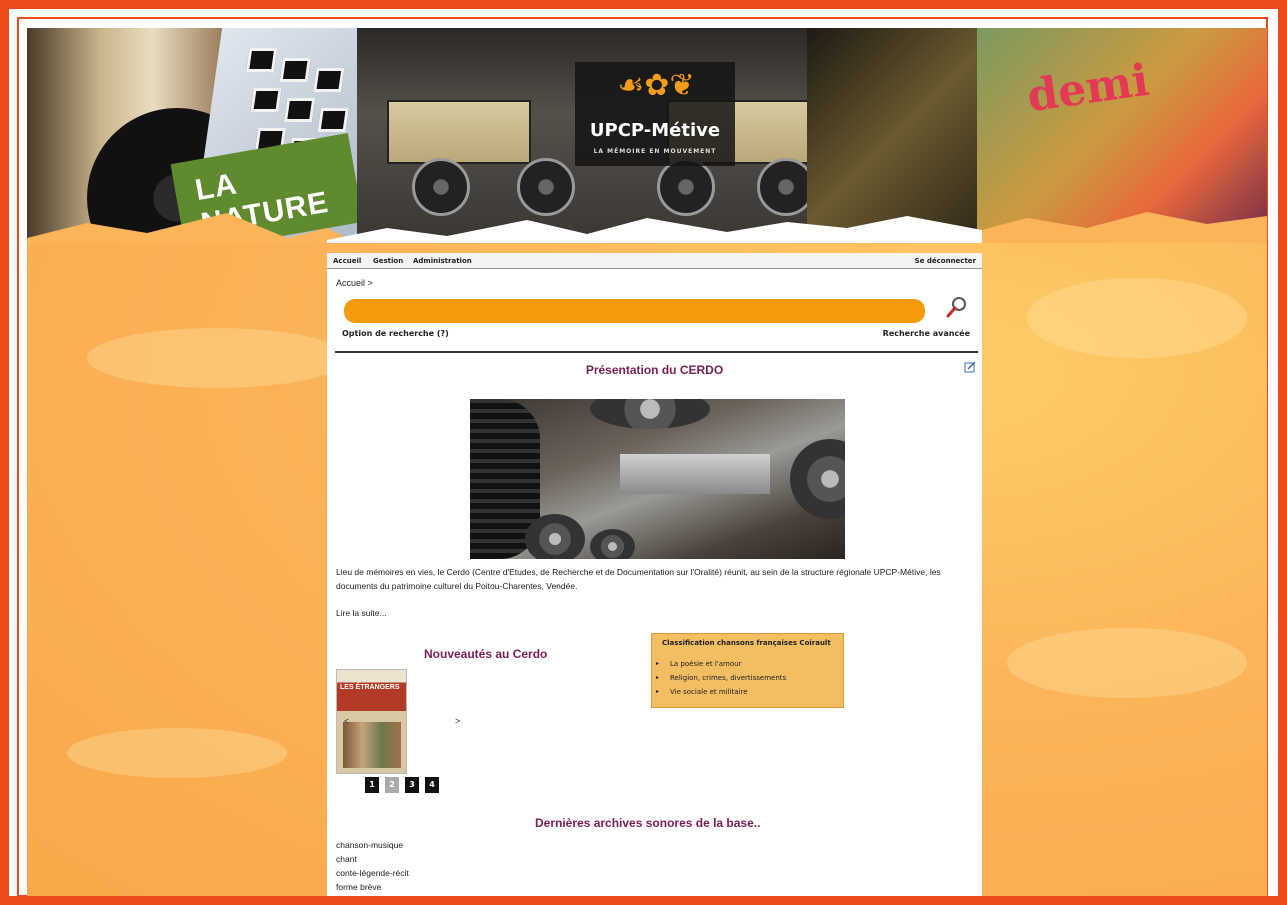 Image resolution: width=1287 pixels, height=905 pixels. I want to click on pager-page-4: 4, so click(432, 785).